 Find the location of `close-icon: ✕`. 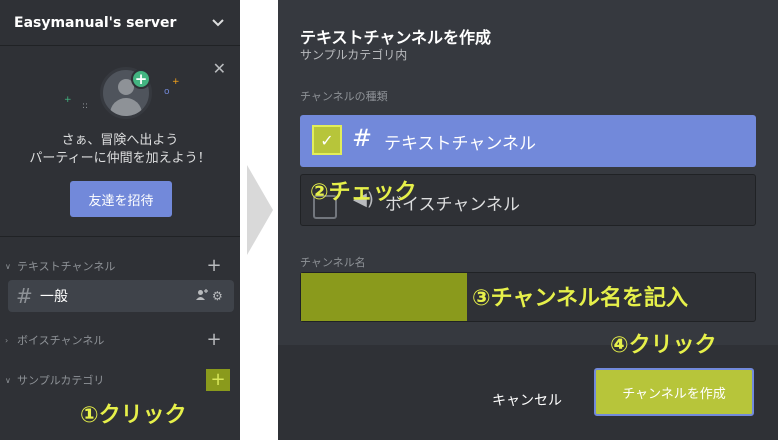

close-icon: ✕ is located at coordinates (219, 68).